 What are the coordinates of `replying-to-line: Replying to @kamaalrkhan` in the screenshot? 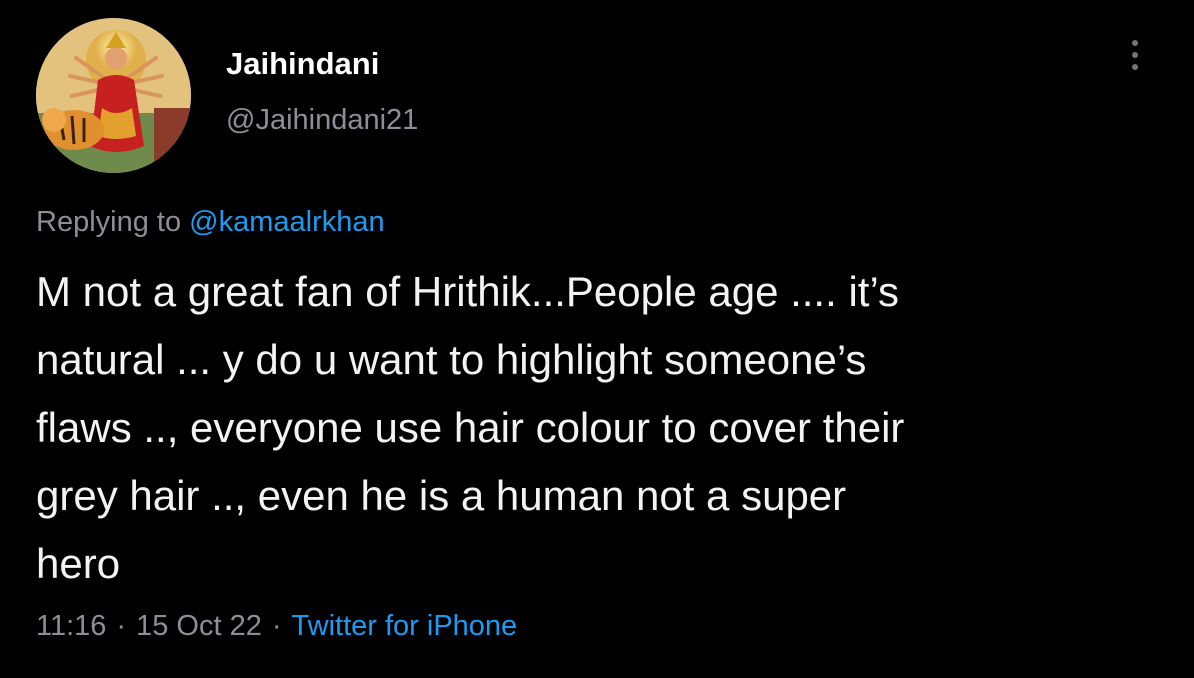 It's located at (210, 222).